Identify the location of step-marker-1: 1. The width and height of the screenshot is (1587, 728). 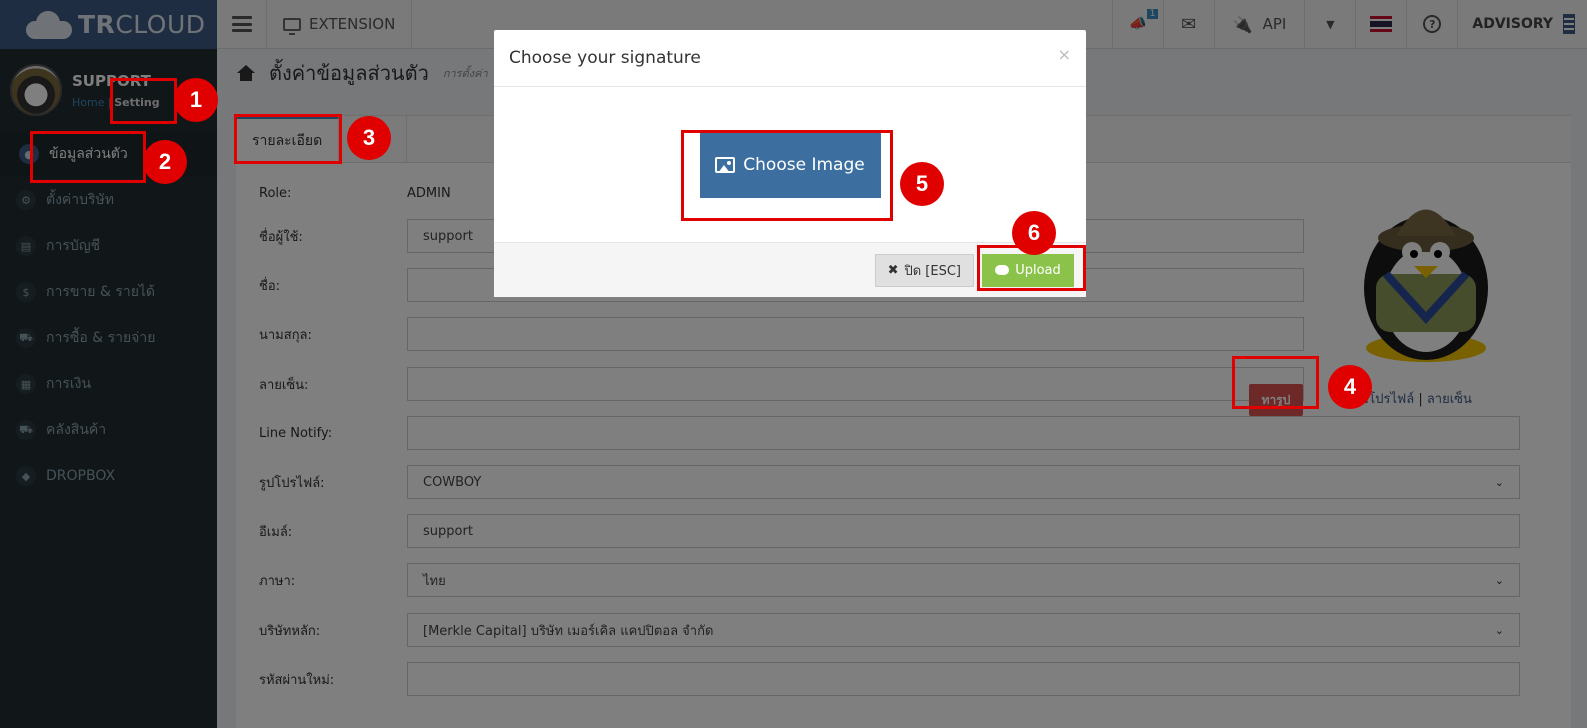
(196, 100).